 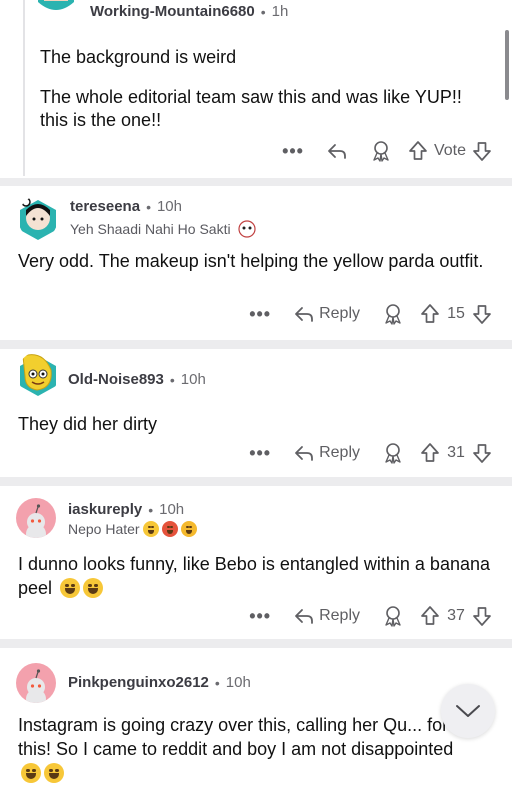 I want to click on username: tereseena, so click(x=105, y=206).